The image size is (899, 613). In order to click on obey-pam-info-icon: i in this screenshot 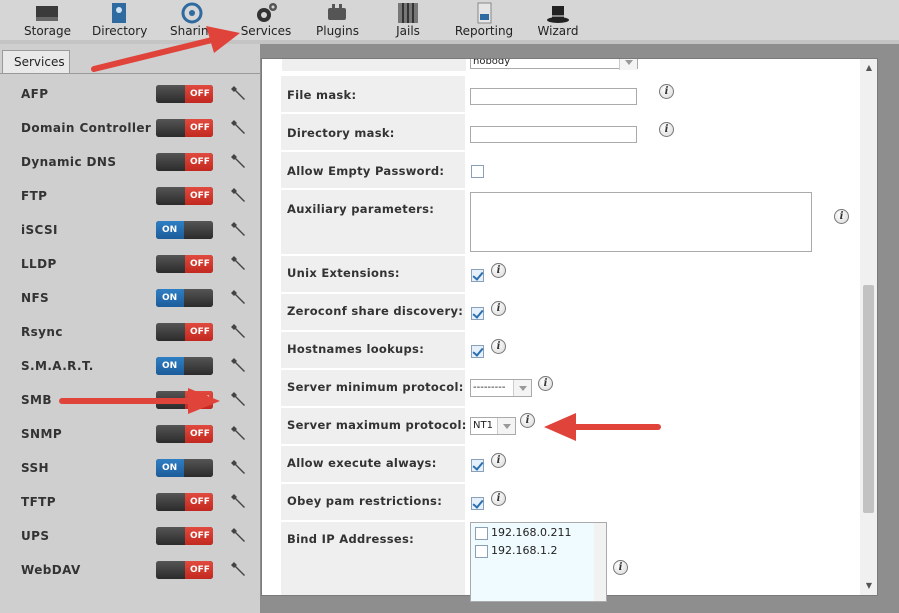, I will do `click(498, 498)`.